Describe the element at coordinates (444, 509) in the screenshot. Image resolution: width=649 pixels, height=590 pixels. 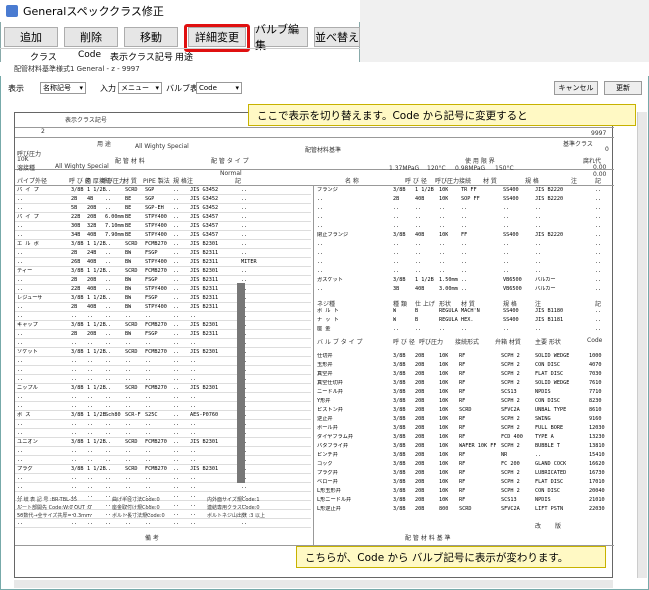
I see `table-cell: 800` at that location.